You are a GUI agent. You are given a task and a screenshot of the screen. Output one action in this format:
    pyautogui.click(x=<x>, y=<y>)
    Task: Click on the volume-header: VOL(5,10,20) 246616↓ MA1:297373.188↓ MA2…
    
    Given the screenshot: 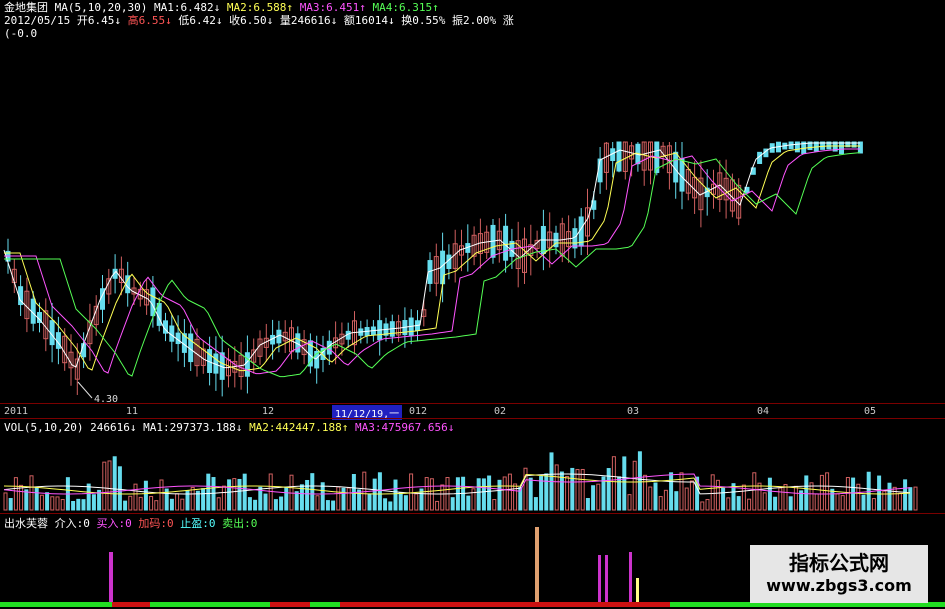 What is the action you would take?
    pyautogui.click(x=229, y=427)
    